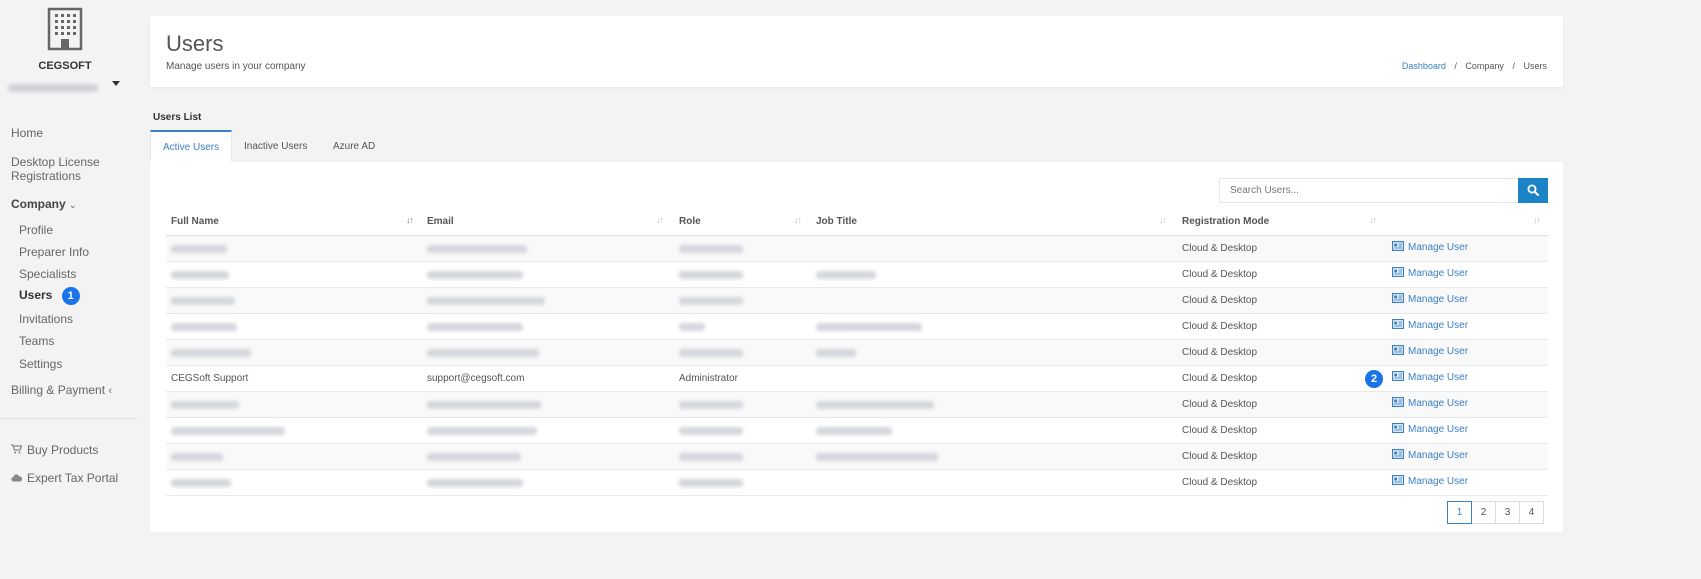 This screenshot has height=579, width=1701. Describe the element at coordinates (440, 221) in the screenshot. I see `column-header-email: Email` at that location.